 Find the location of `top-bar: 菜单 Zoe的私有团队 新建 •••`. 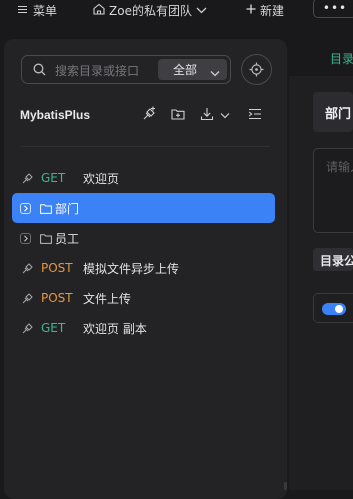

top-bar: 菜单 Zoe的私有团队 新建 ••• is located at coordinates (176, 10).